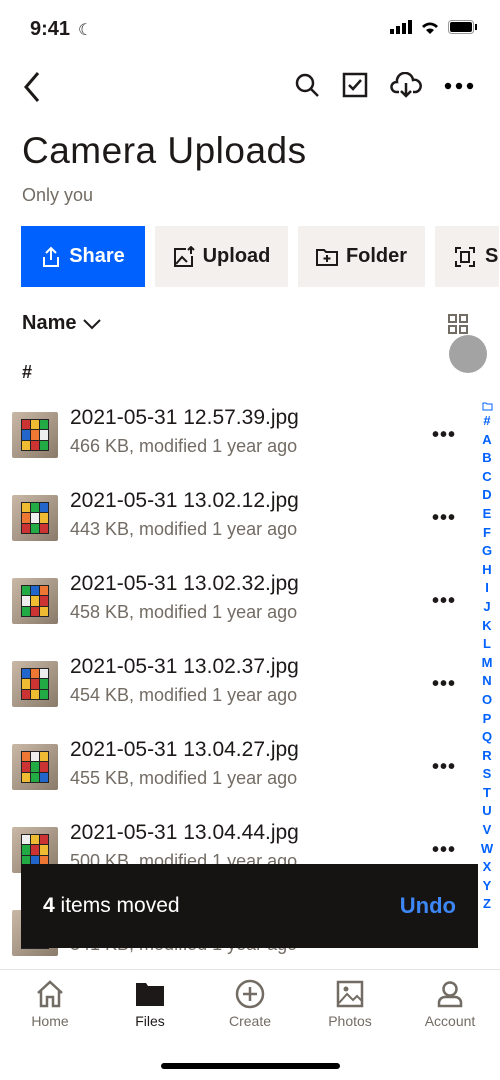 Image resolution: width=500 pixels, height=1080 pixels. I want to click on select-checkbox-icon, so click(355, 85).